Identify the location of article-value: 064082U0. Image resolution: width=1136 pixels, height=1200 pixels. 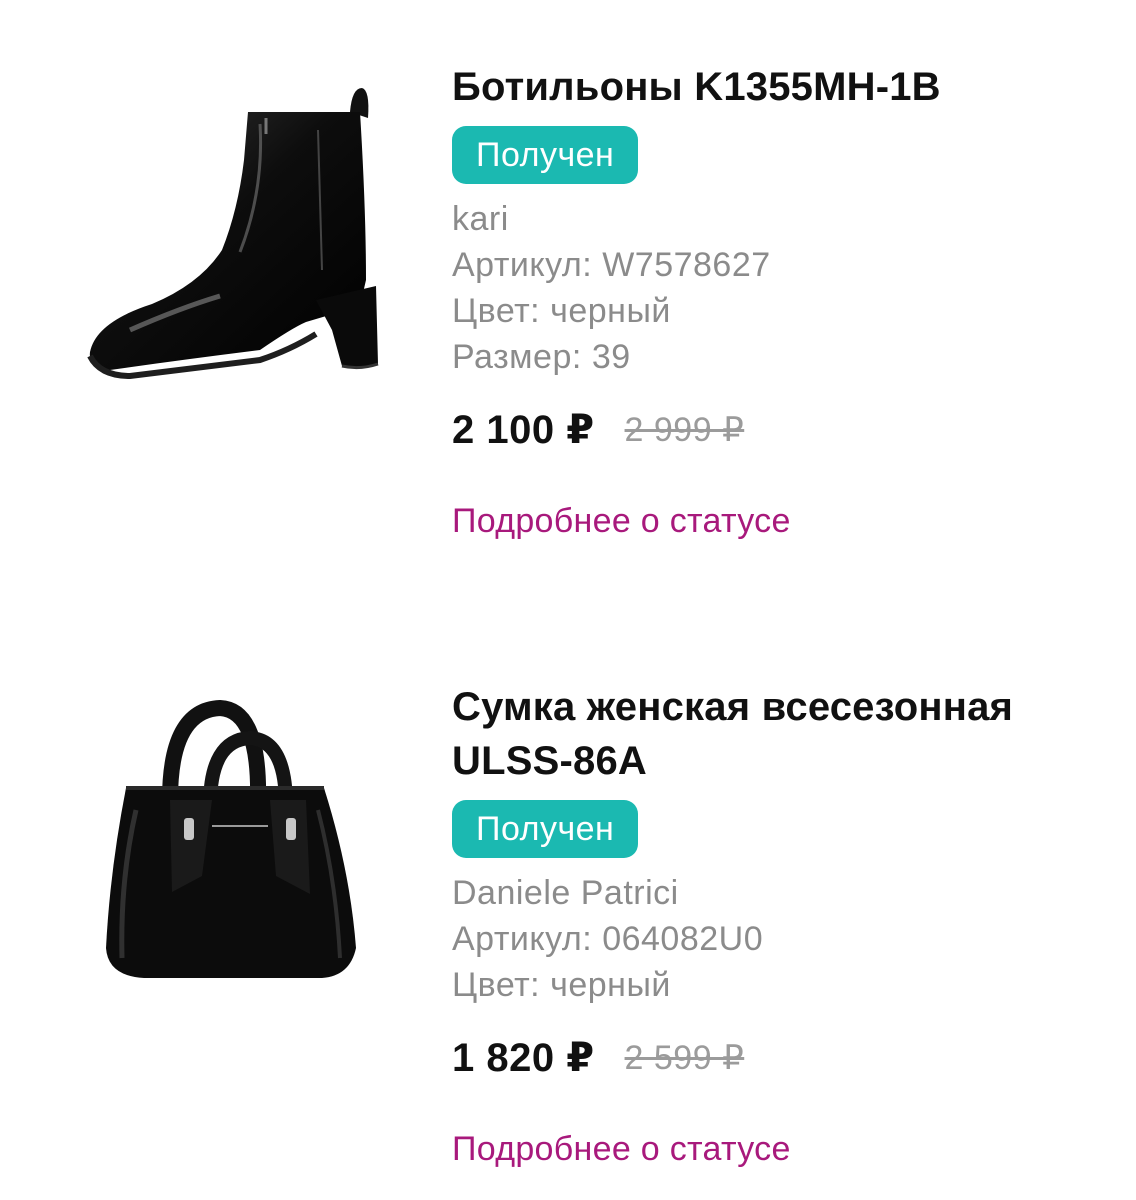
(683, 939).